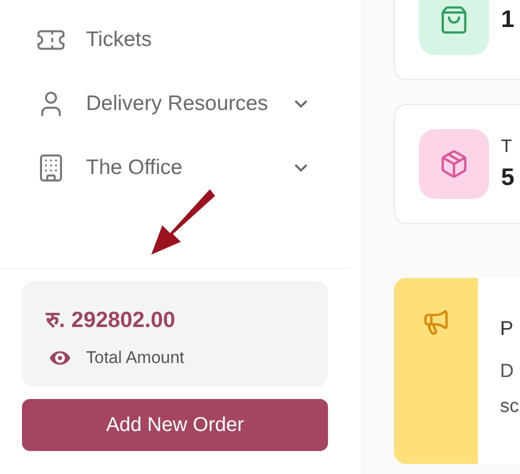  What do you see at coordinates (507, 329) in the screenshot?
I see `notice-title: P` at bounding box center [507, 329].